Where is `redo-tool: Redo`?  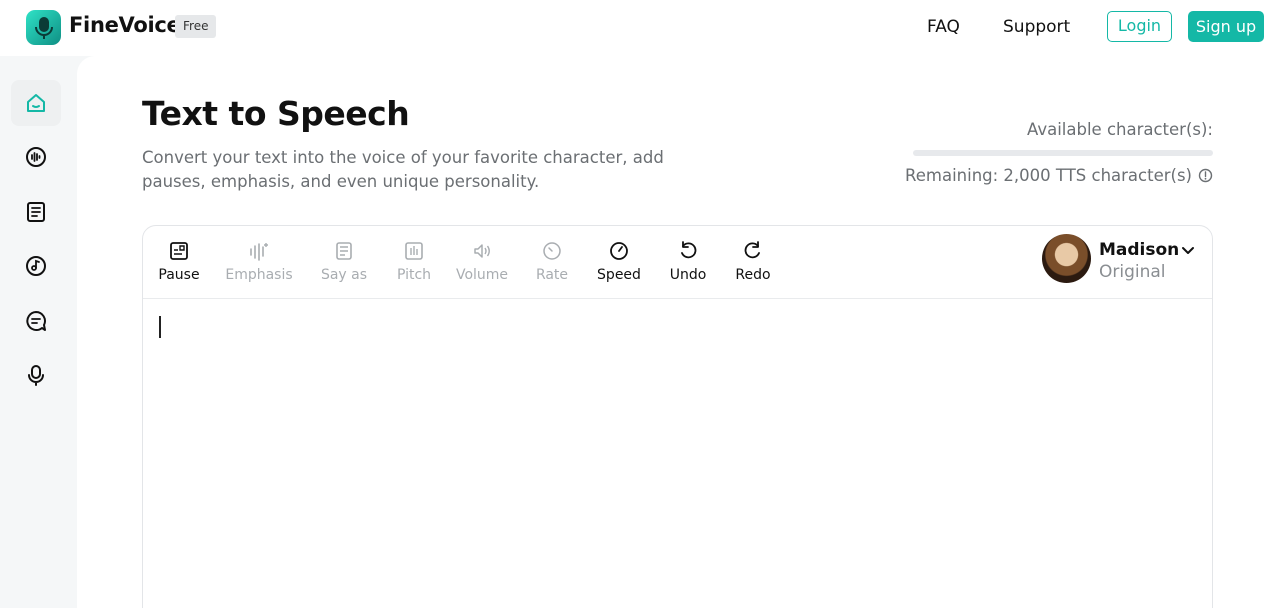
redo-tool: Redo is located at coordinates (753, 264).